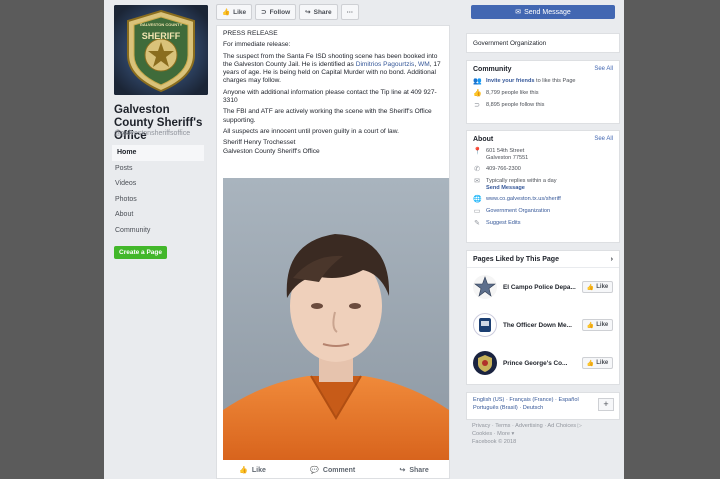 This screenshot has height=479, width=720. What do you see at coordinates (603, 69) in the screenshot?
I see `community-see-all-link: See All` at bounding box center [603, 69].